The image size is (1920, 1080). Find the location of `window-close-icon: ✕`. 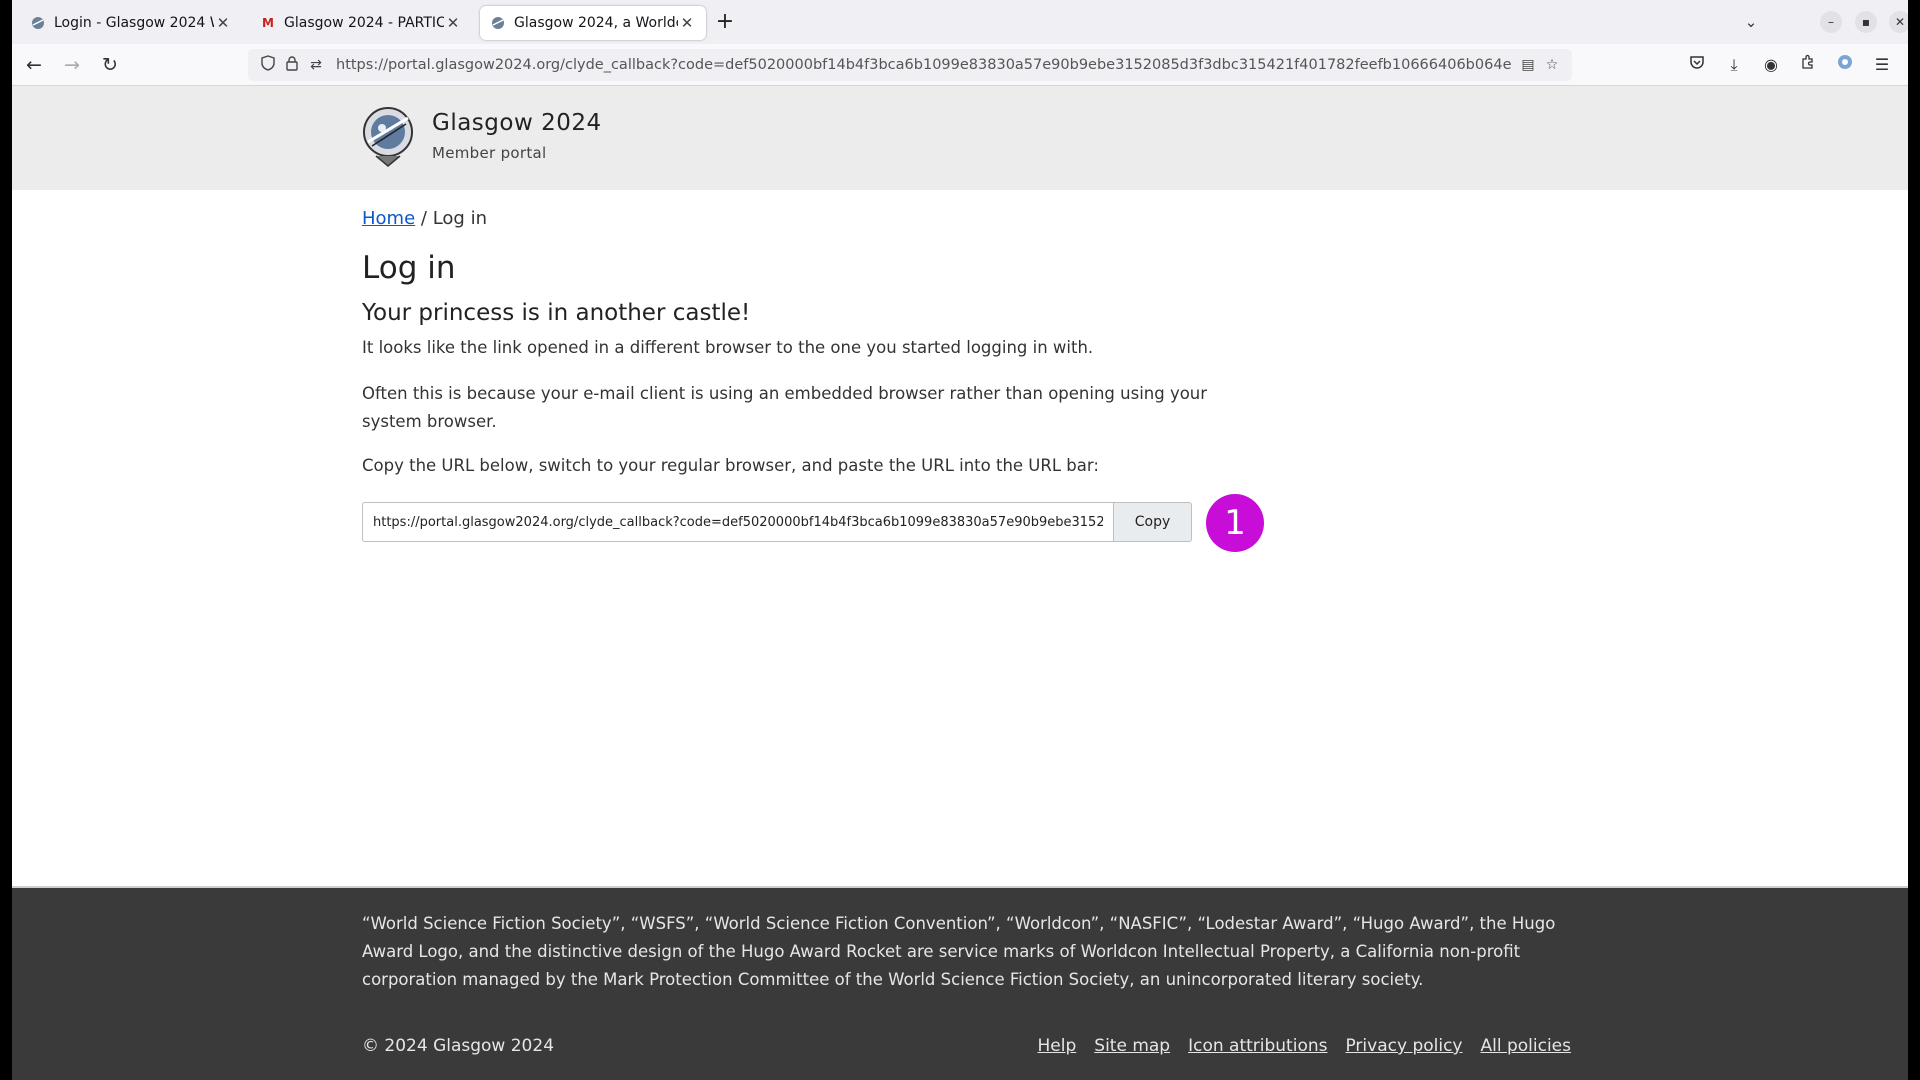

window-close-icon: ✕ is located at coordinates (1898, 22).